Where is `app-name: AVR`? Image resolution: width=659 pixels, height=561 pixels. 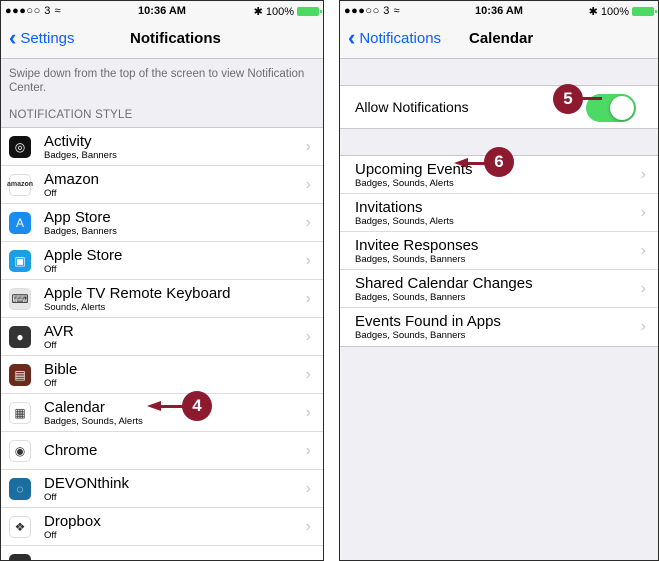 app-name: AVR is located at coordinates (59, 331).